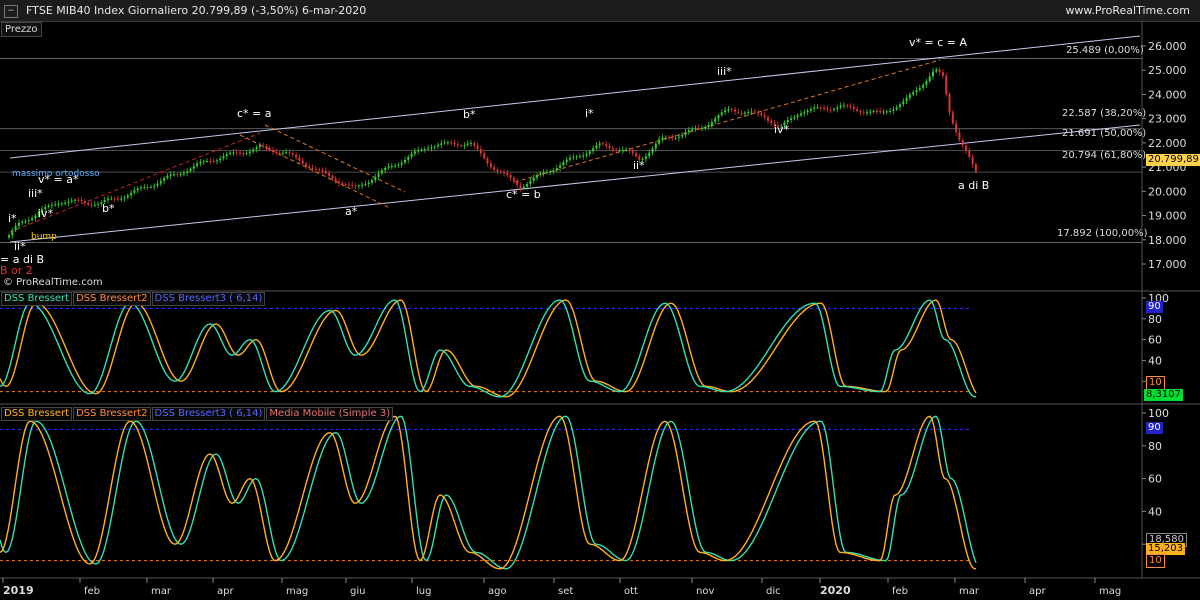 The height and width of the screenshot is (600, 1200). What do you see at coordinates (497, 591) in the screenshot?
I see `time-tick-label: ago` at bounding box center [497, 591].